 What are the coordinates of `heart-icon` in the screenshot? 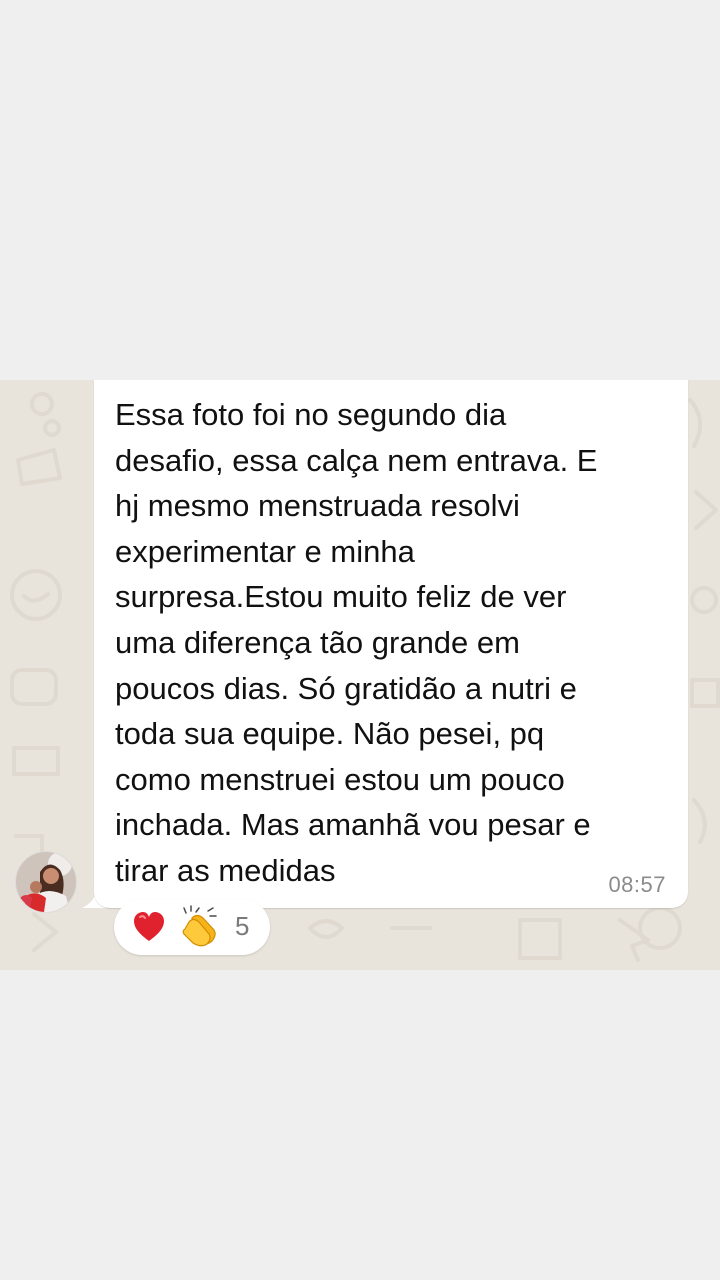 It's located at (149, 926).